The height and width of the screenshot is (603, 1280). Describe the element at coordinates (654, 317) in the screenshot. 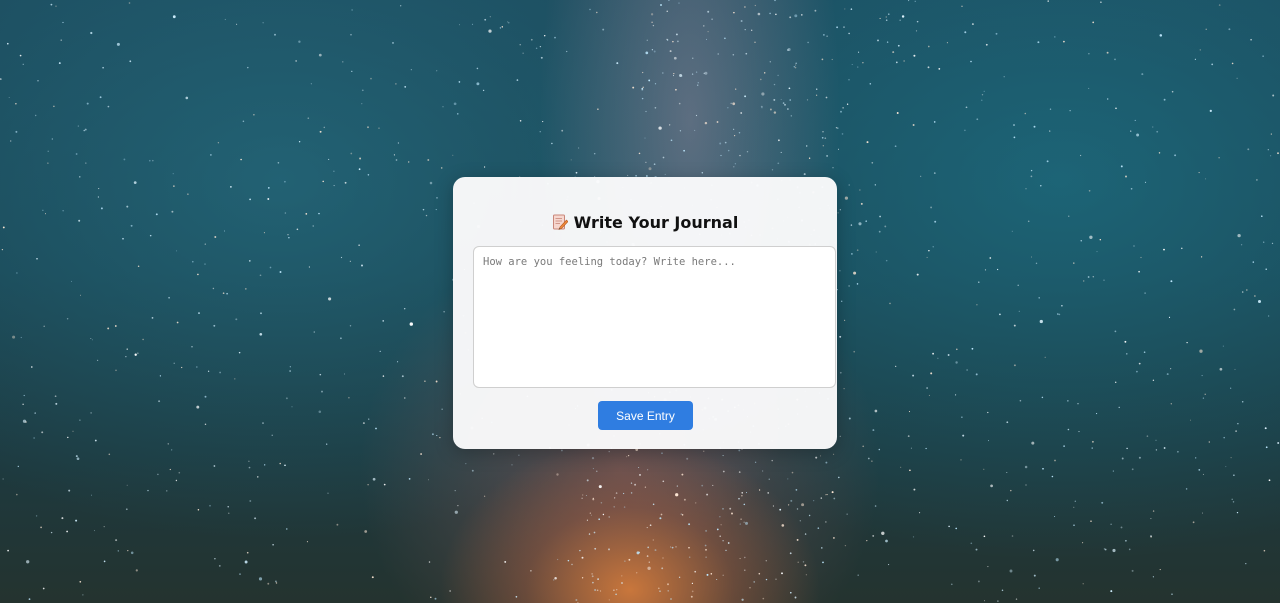

I see `journal-entry-textarea` at that location.